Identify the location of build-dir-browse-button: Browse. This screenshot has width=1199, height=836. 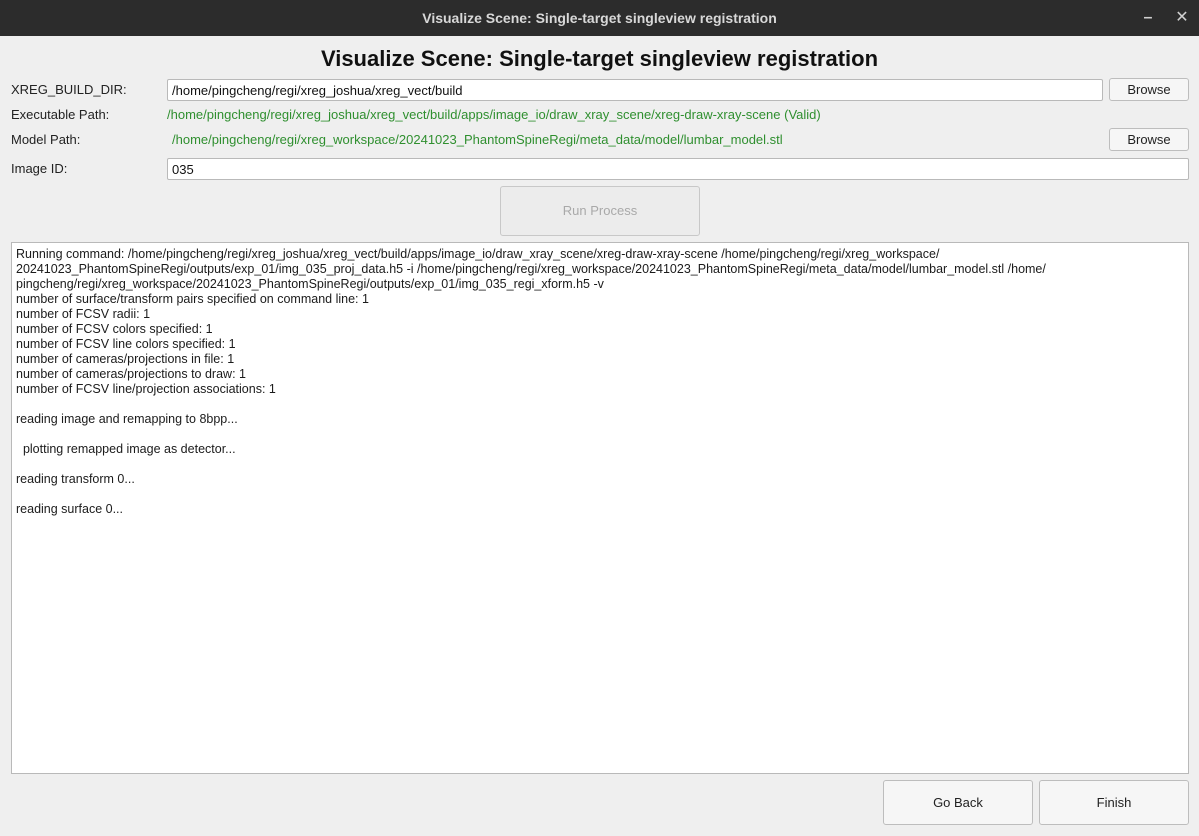
(1149, 89).